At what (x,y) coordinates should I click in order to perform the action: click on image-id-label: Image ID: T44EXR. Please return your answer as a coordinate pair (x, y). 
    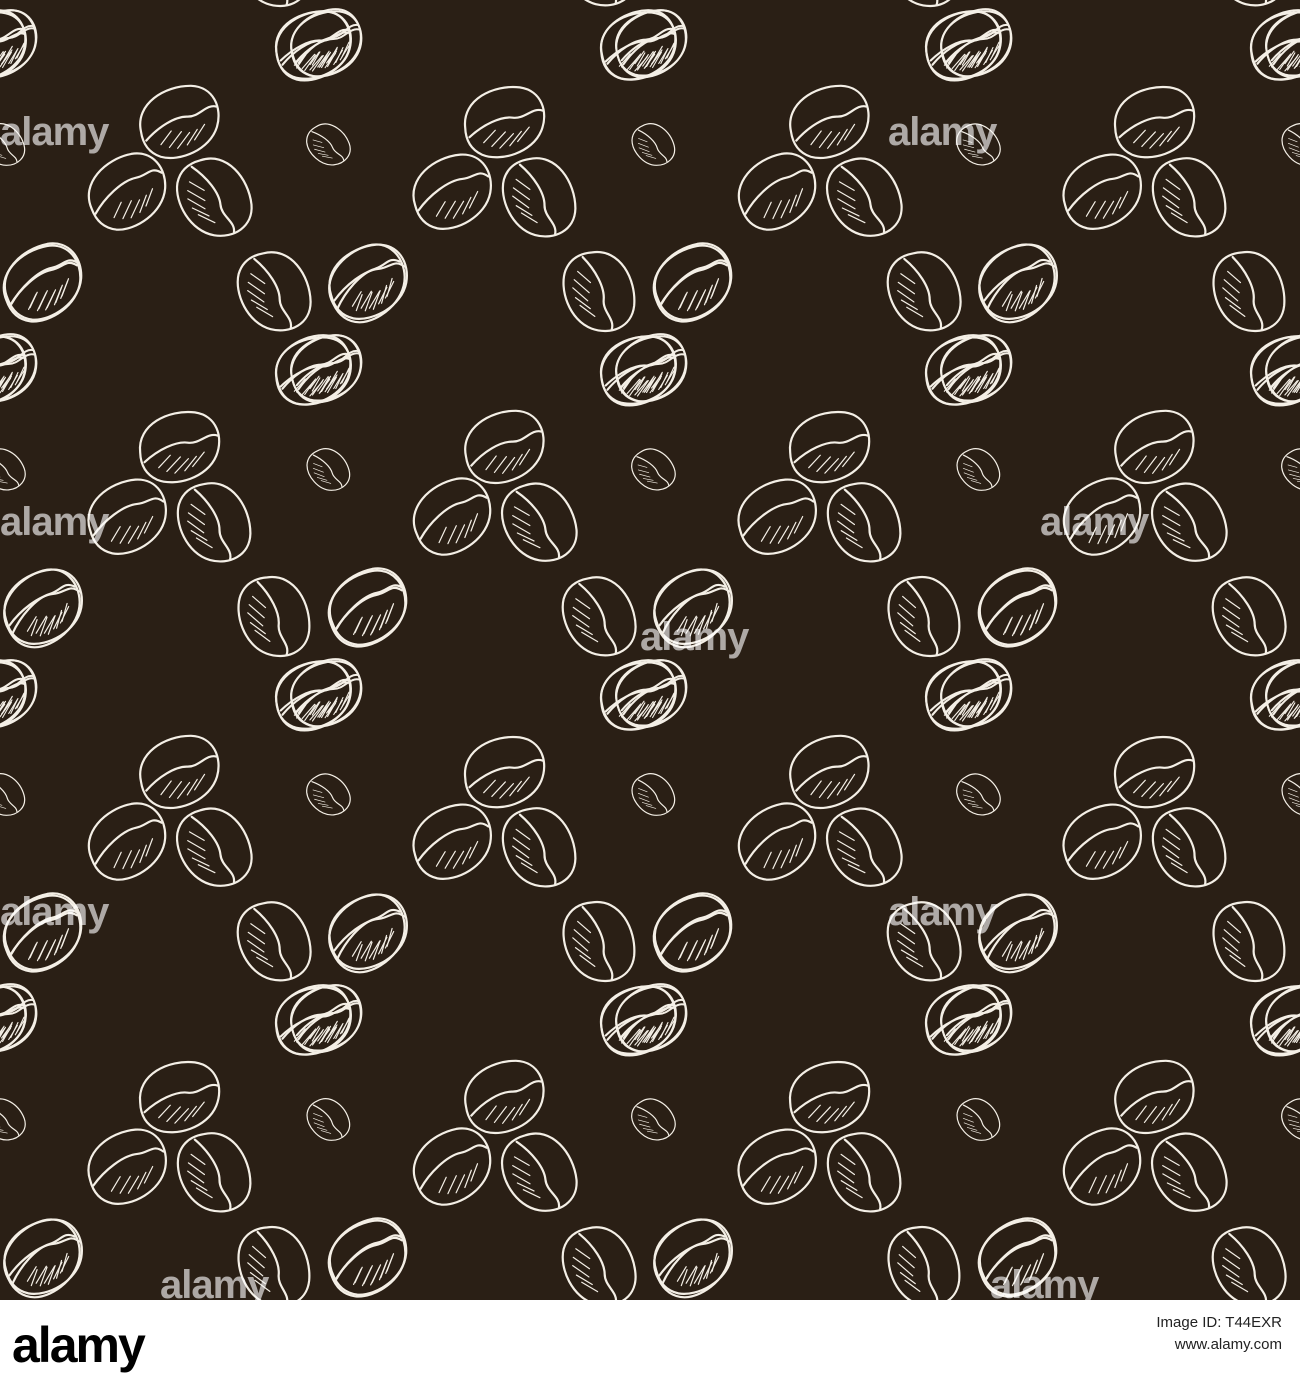
    Looking at the image, I should click on (1219, 1322).